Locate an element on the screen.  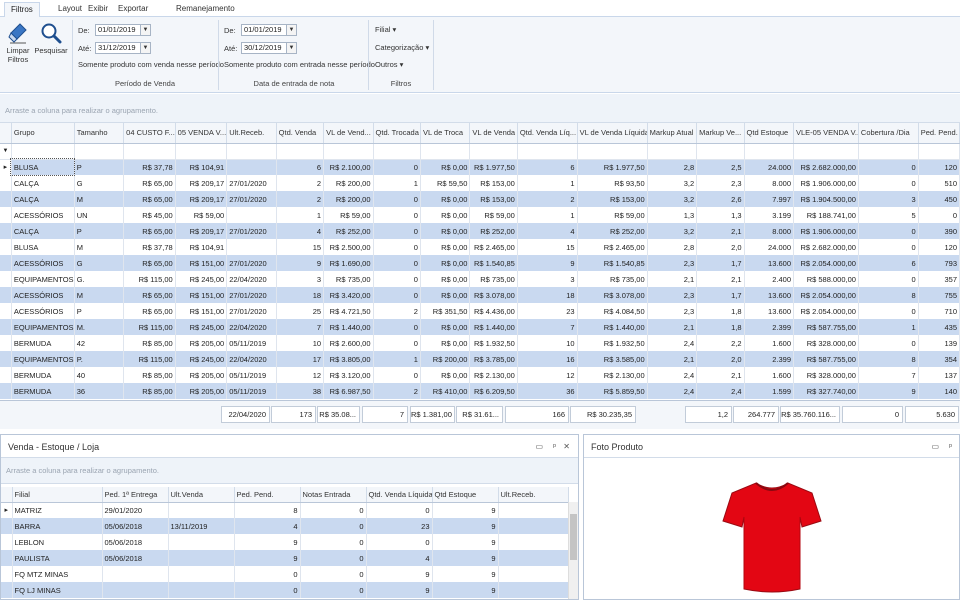
table-cell: R$ 2.600,00 is located at coordinates (348, 343).